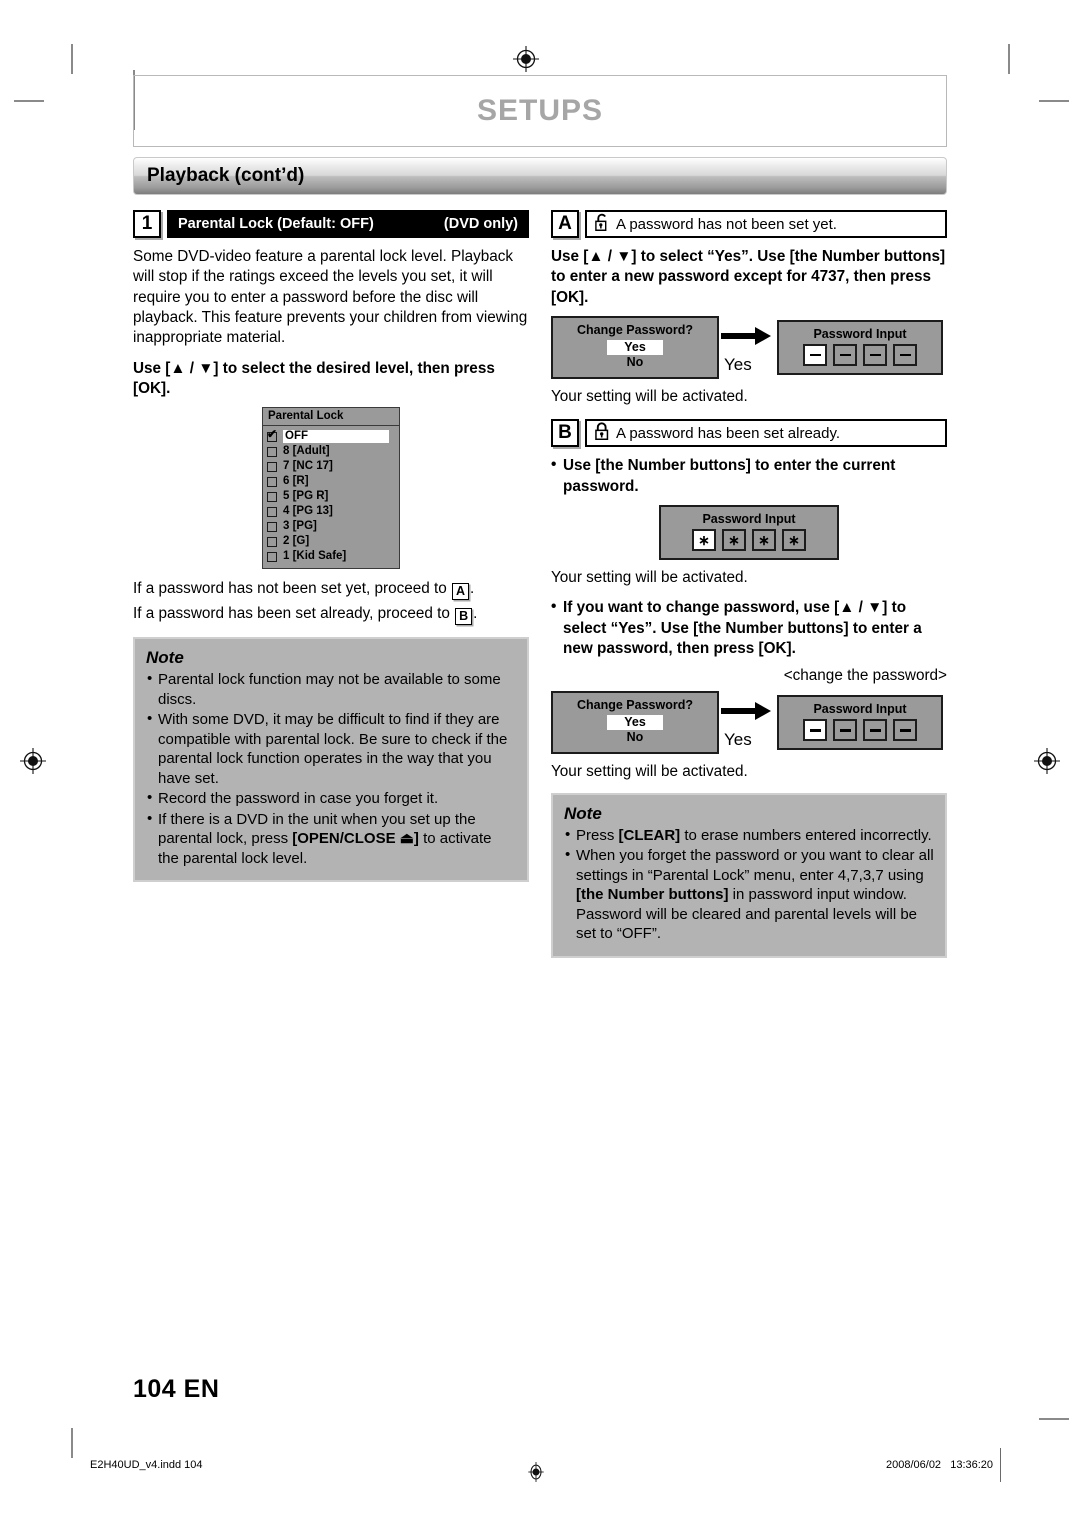  Describe the element at coordinates (72, 1443) in the screenshot. I see `crop-mark-bottom-left-vertical` at that location.